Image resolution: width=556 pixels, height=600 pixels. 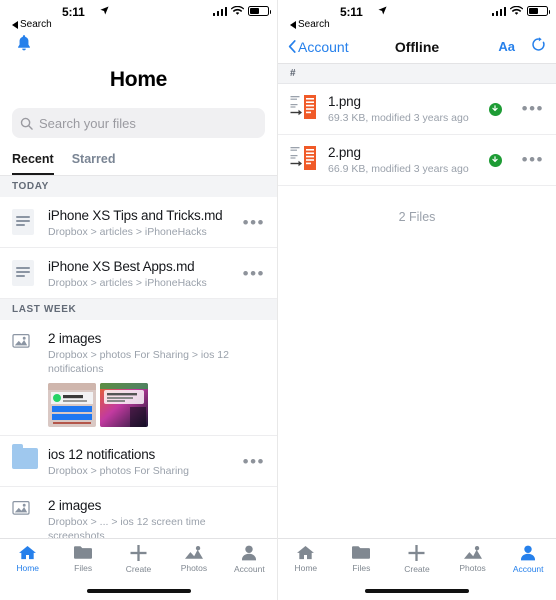 What do you see at coordinates (102, 454) in the screenshot?
I see `folder-name: ios 12 notifications` at bounding box center [102, 454].